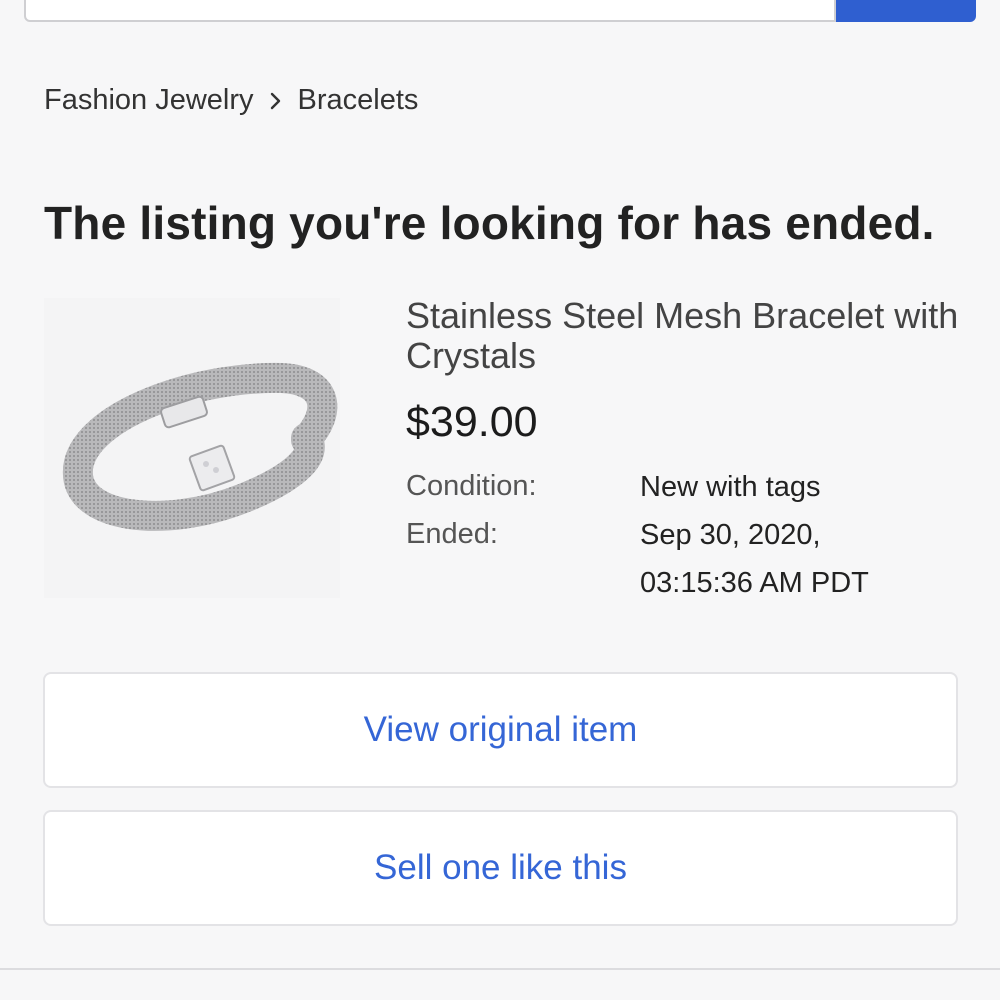  Describe the element at coordinates (276, 100) in the screenshot. I see `chevron-right-icon` at that location.